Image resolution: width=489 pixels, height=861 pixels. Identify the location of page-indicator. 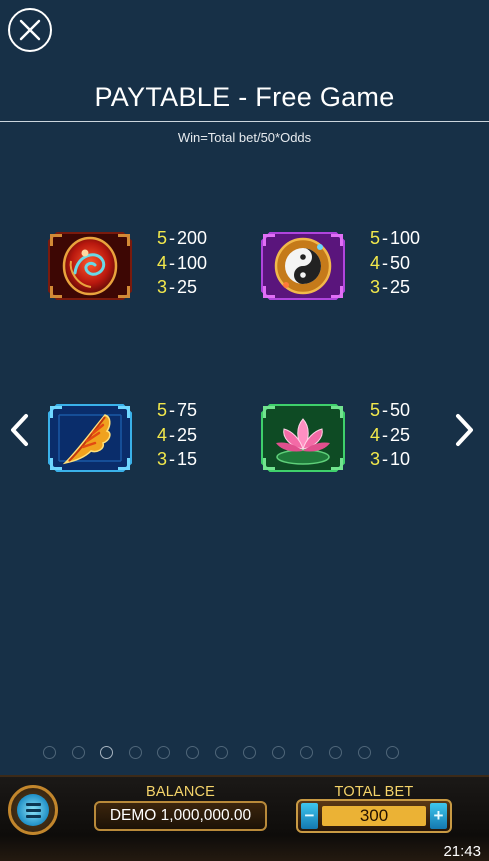
(221, 752).